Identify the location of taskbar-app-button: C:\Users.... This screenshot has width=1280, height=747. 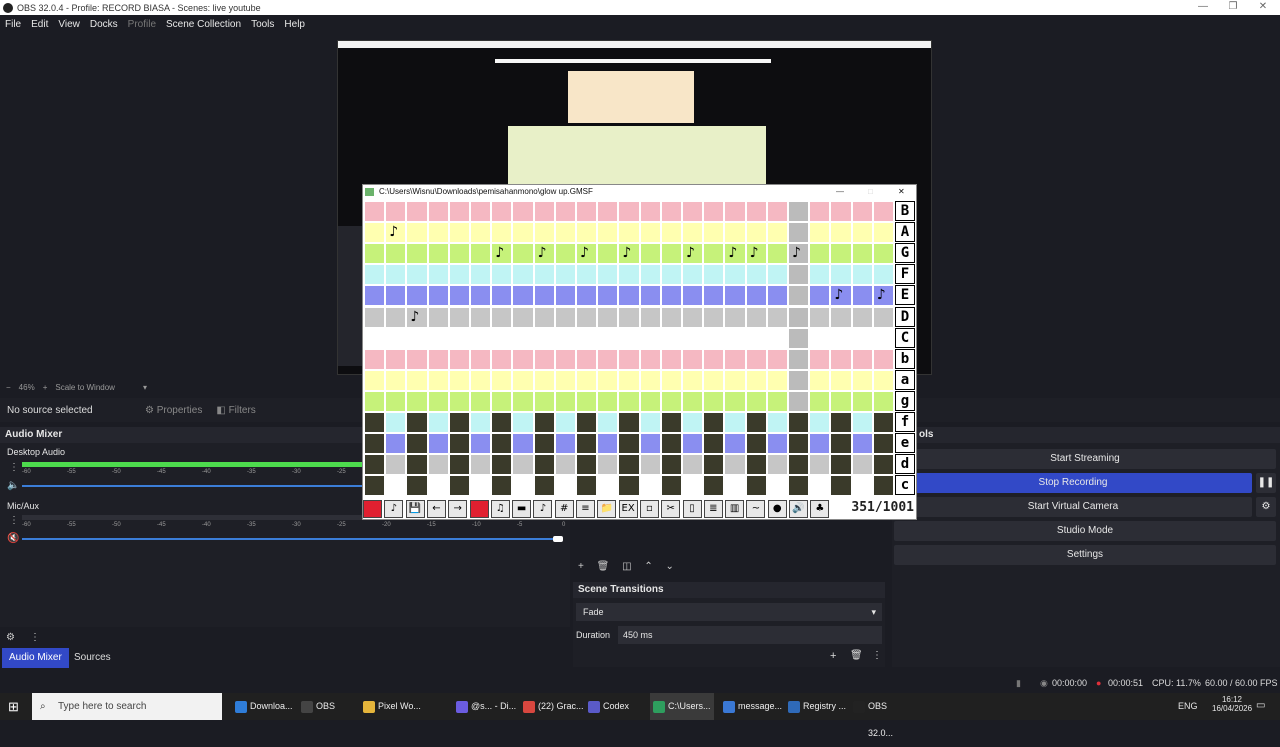
(682, 706).